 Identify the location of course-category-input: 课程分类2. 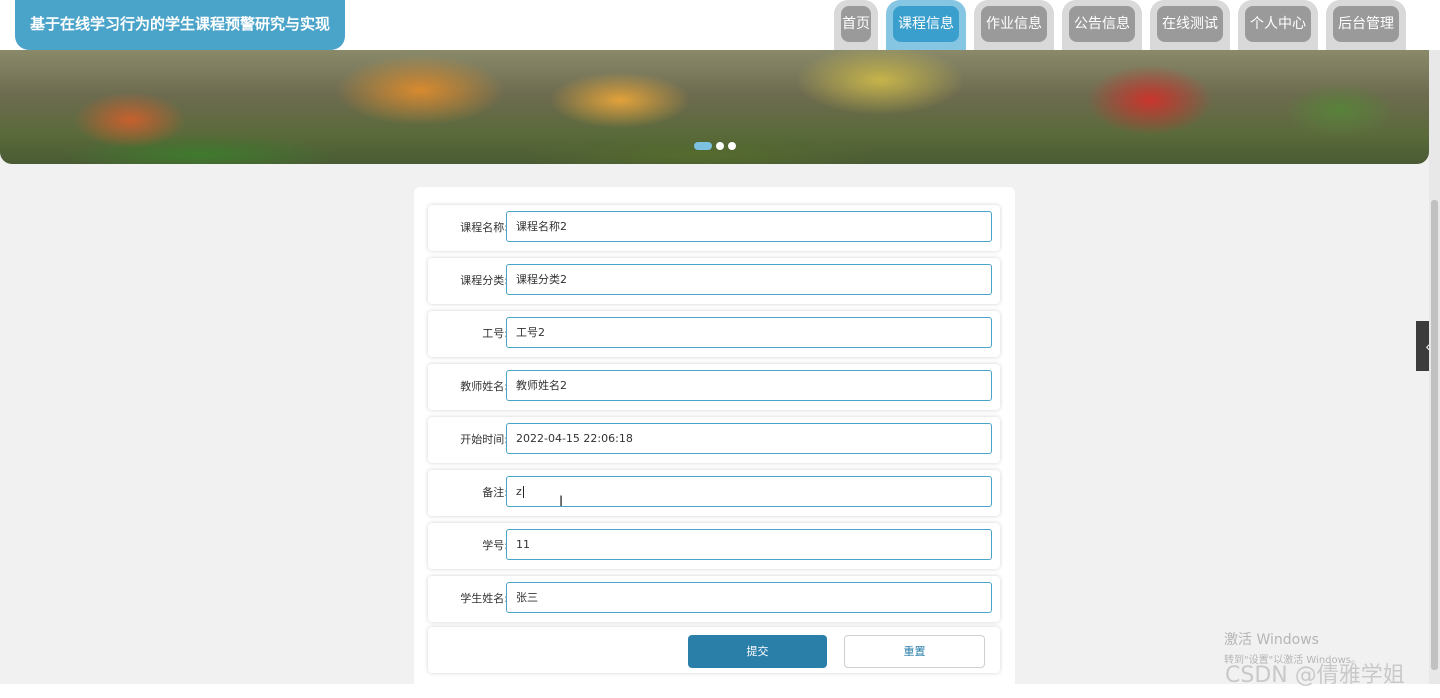
(749, 279).